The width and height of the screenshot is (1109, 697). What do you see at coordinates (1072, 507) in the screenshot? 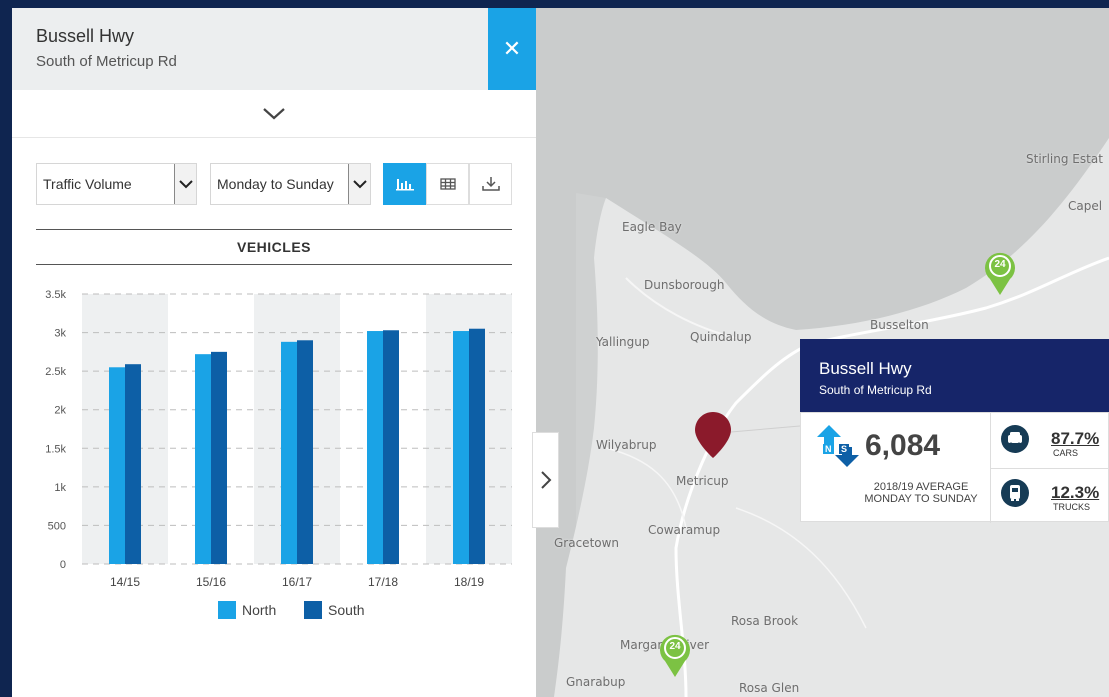
I see `trucks-label: TRUCKS` at bounding box center [1072, 507].